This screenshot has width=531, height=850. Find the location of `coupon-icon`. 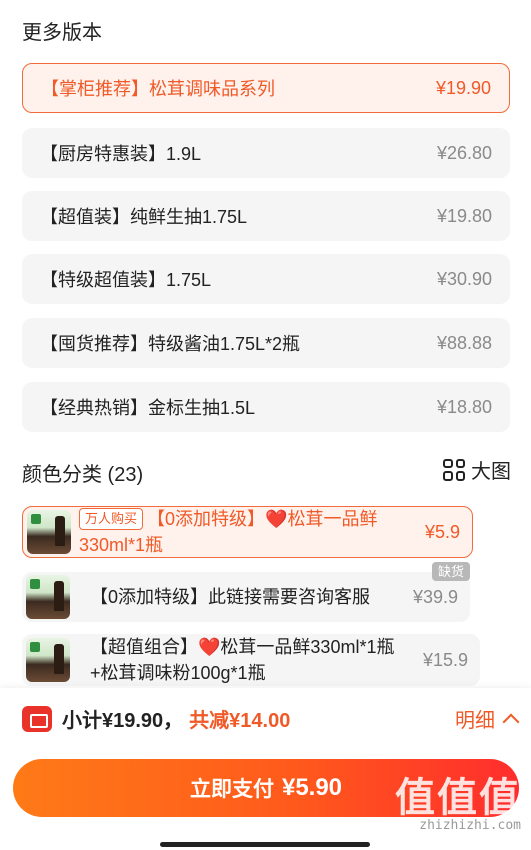

coupon-icon is located at coordinates (37, 718).